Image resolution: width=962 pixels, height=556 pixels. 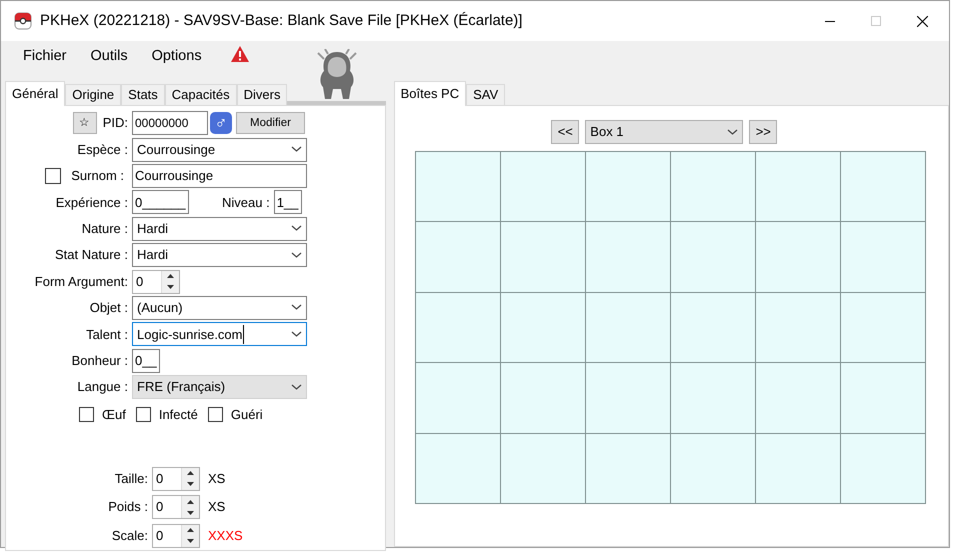 I want to click on previous-box-button: <<, so click(x=565, y=132).